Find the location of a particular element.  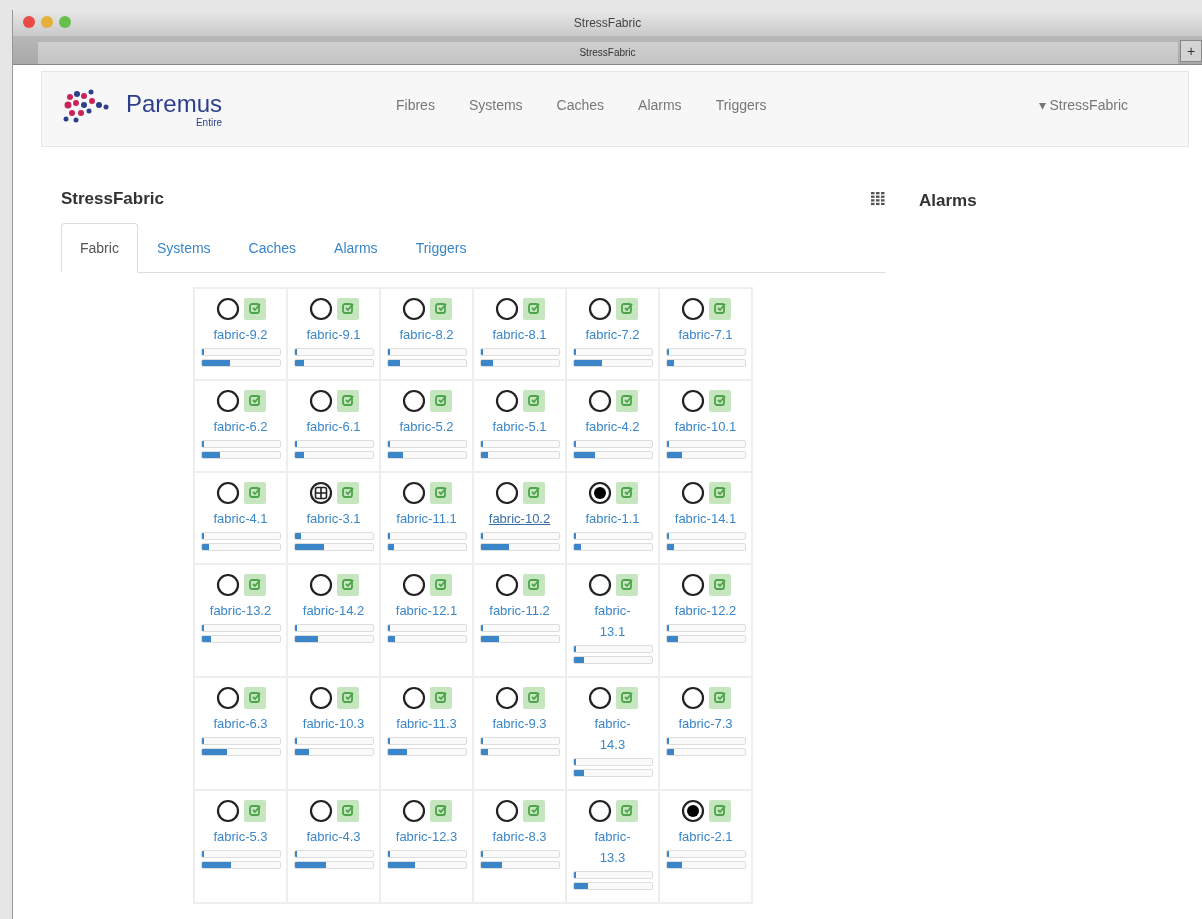

node-link: fabric-3.1 is located at coordinates (333, 518).